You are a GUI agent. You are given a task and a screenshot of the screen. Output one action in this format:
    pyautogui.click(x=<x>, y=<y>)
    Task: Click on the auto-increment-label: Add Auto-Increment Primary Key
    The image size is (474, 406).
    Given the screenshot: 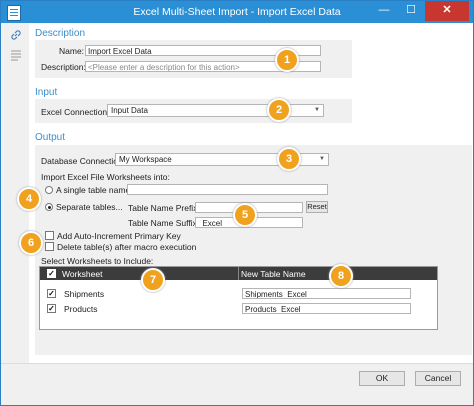 What is the action you would take?
    pyautogui.click(x=119, y=236)
    